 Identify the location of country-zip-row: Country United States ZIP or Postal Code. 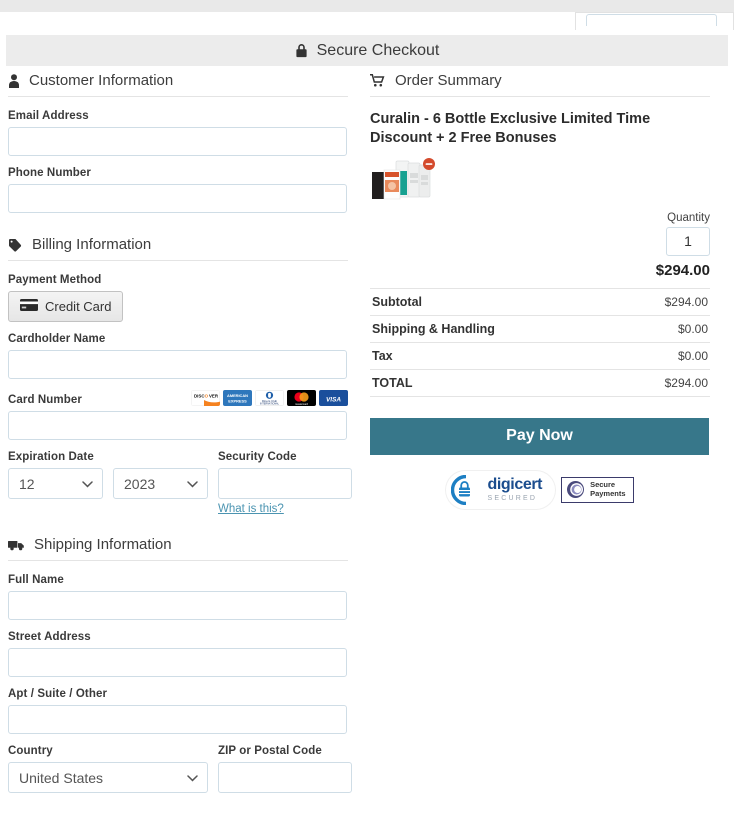
(180, 769).